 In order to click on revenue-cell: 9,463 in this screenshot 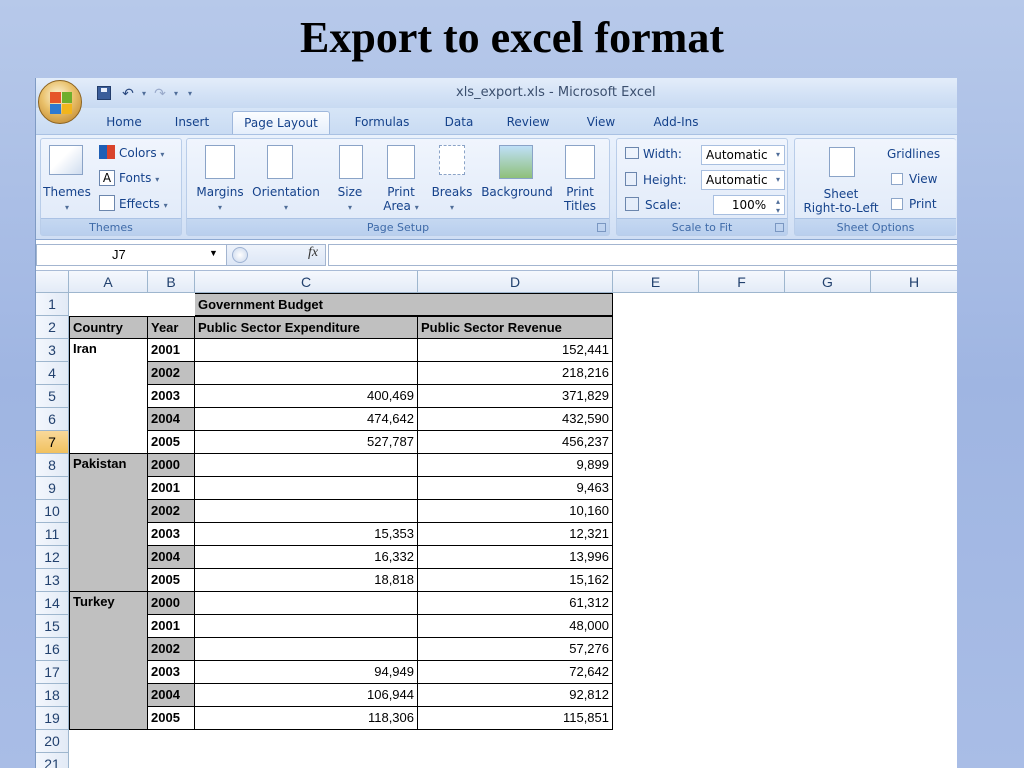, I will do `click(515, 488)`.